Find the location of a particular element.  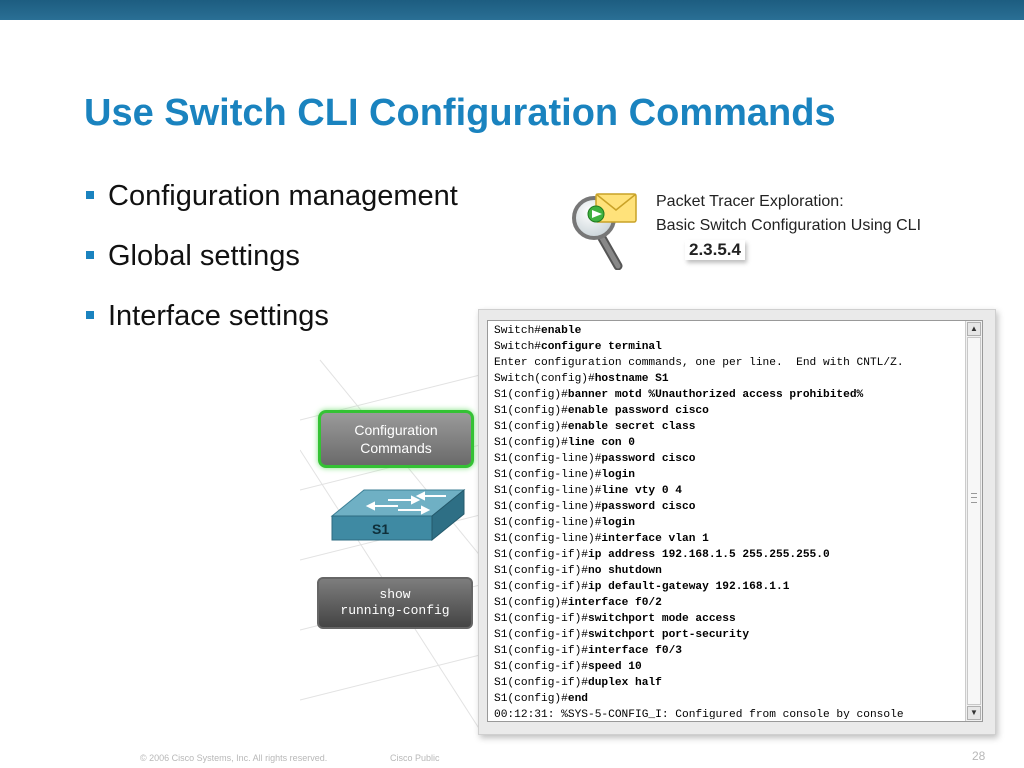

page-number: 28 is located at coordinates (979, 756).